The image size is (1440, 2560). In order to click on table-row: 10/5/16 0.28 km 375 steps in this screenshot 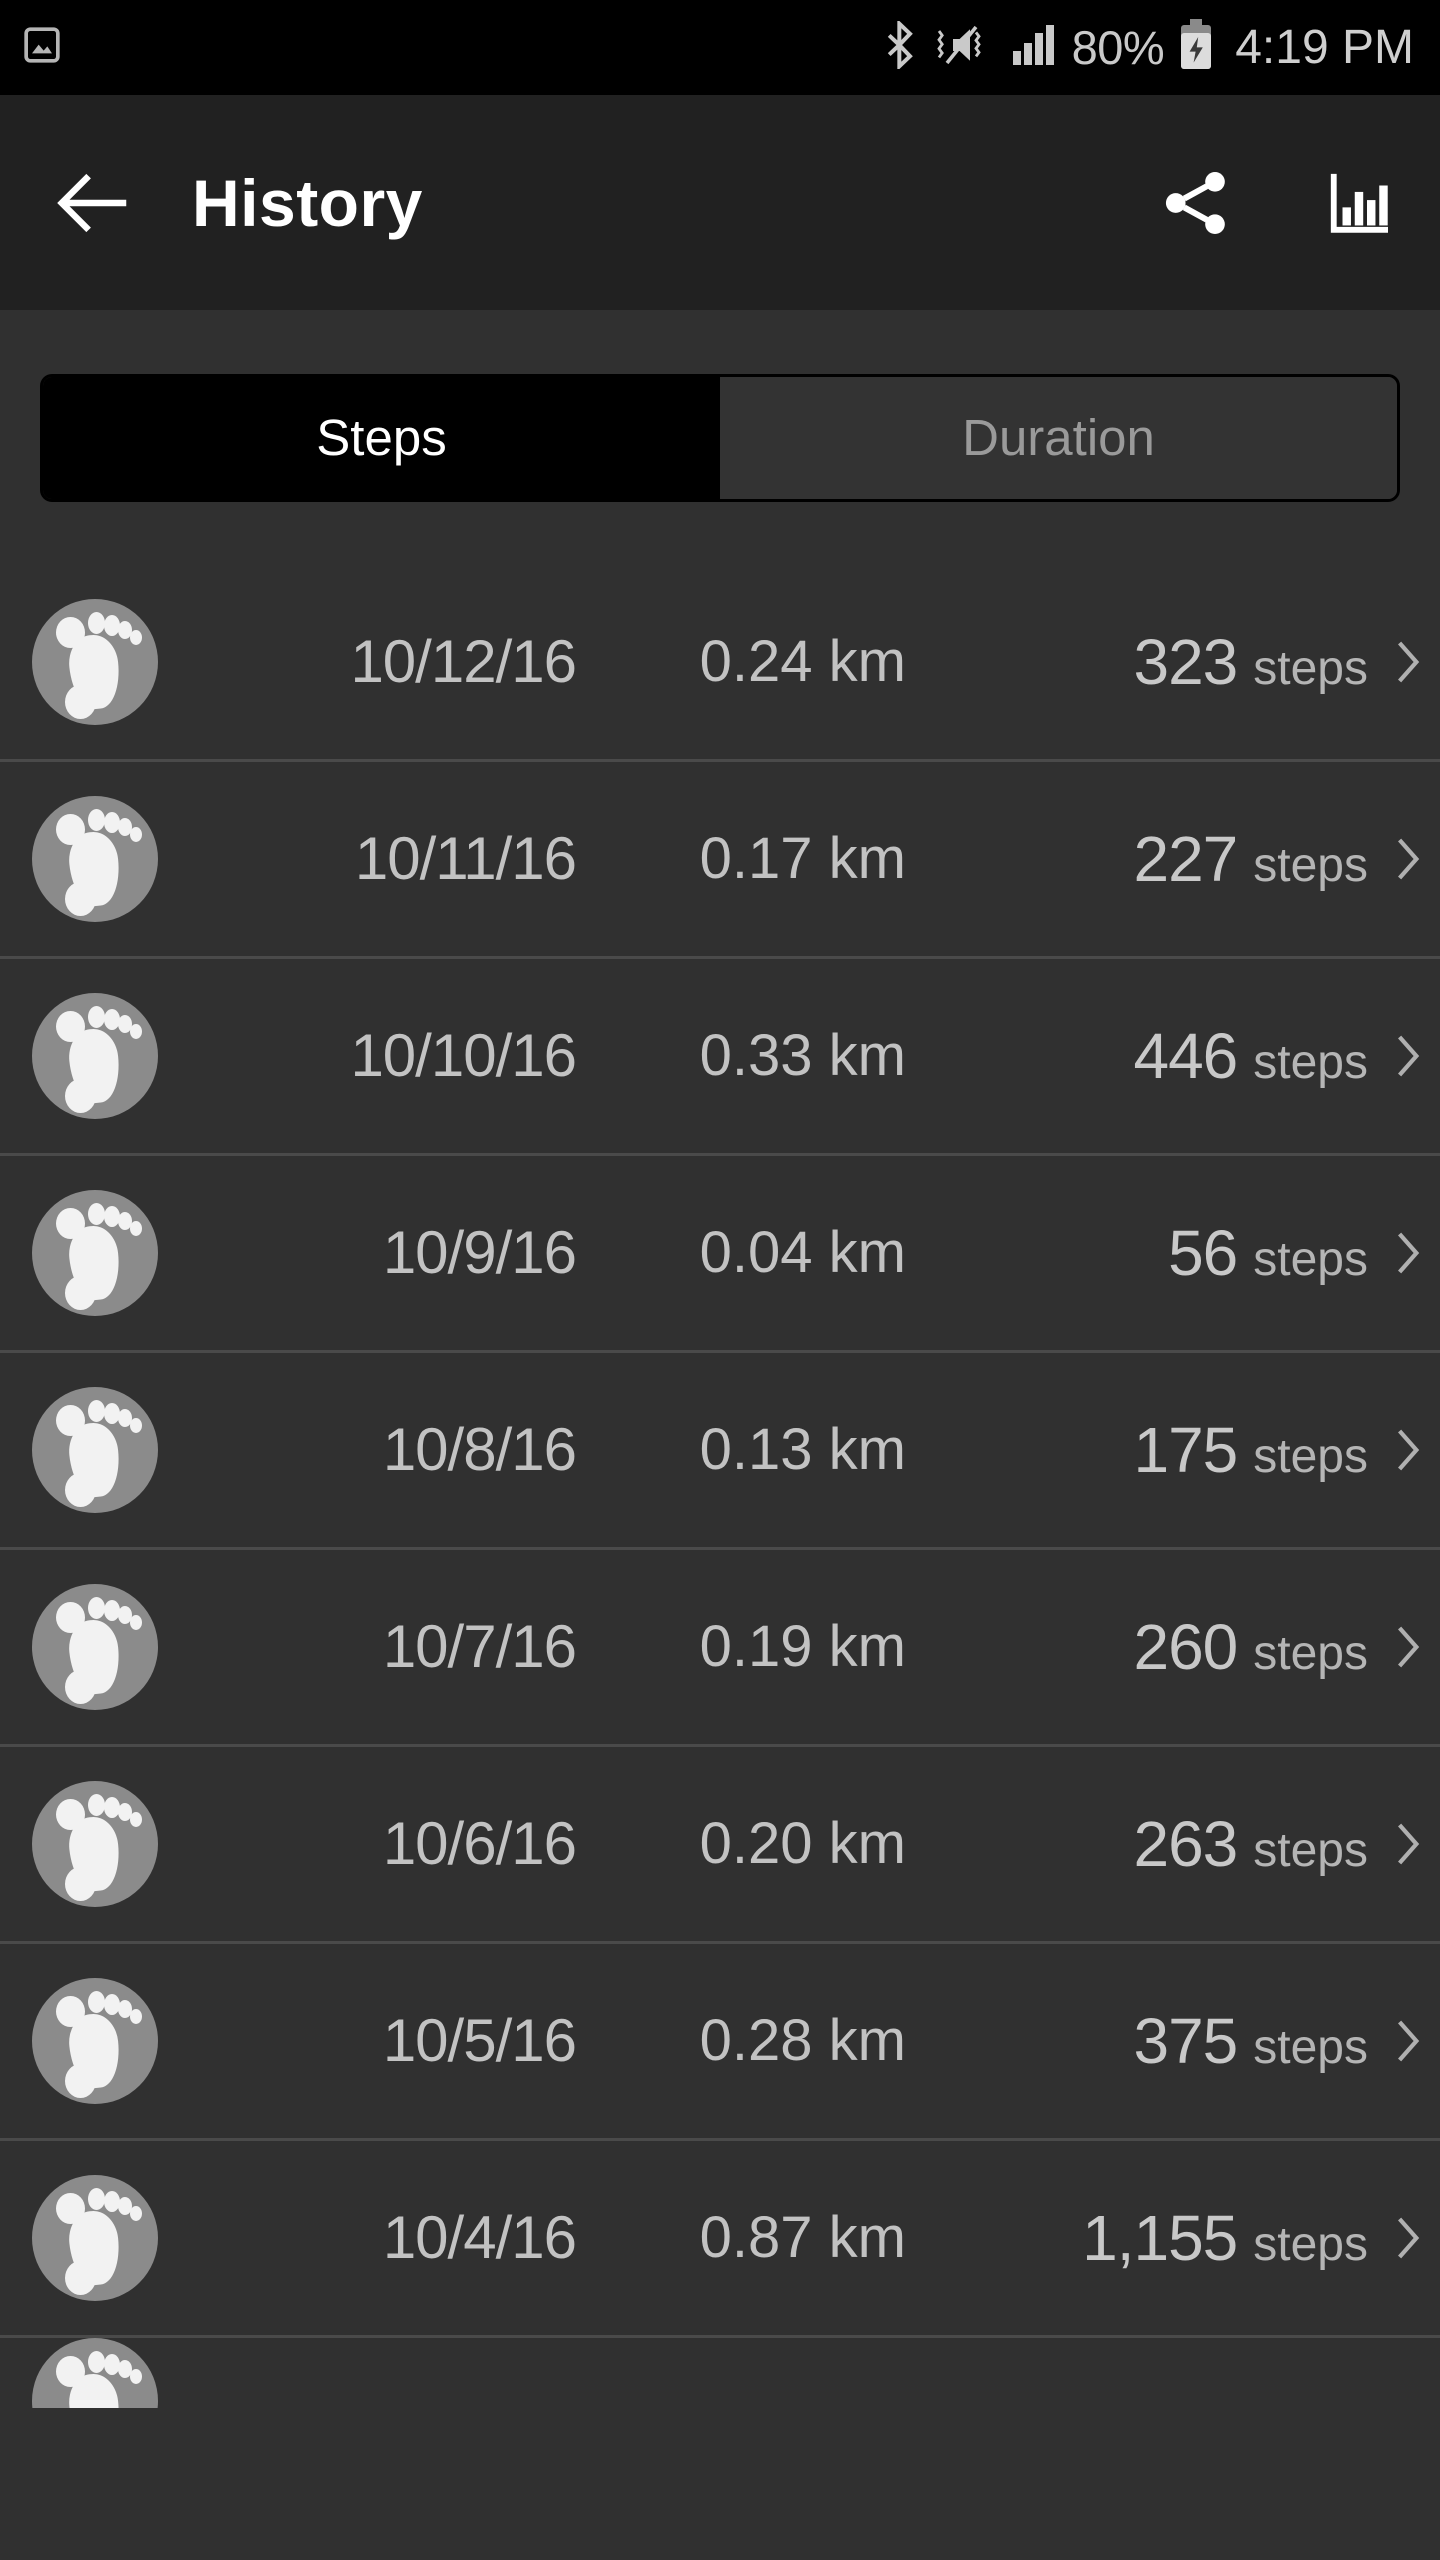, I will do `click(720, 2042)`.